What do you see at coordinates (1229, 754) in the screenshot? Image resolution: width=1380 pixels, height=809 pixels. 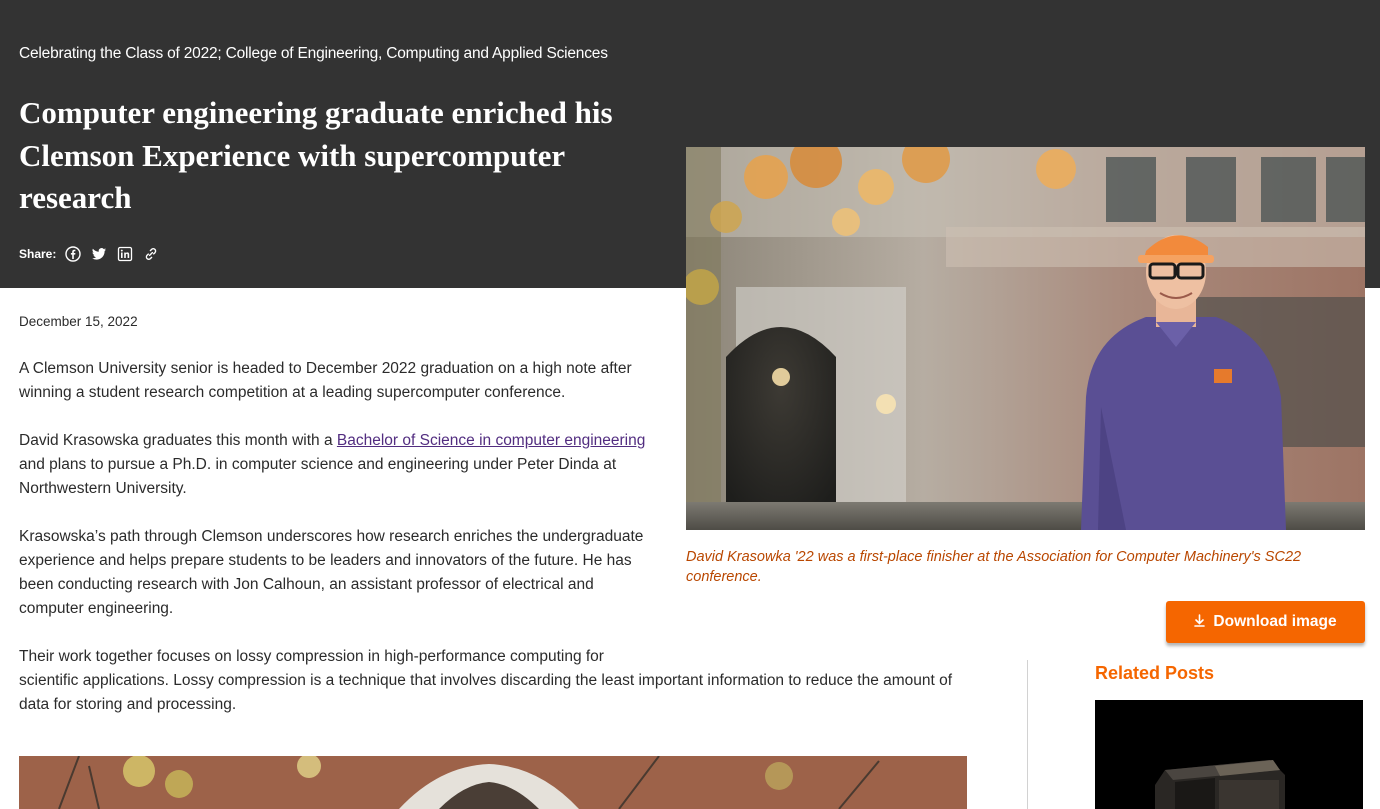 I see `related-post-thumbnail` at bounding box center [1229, 754].